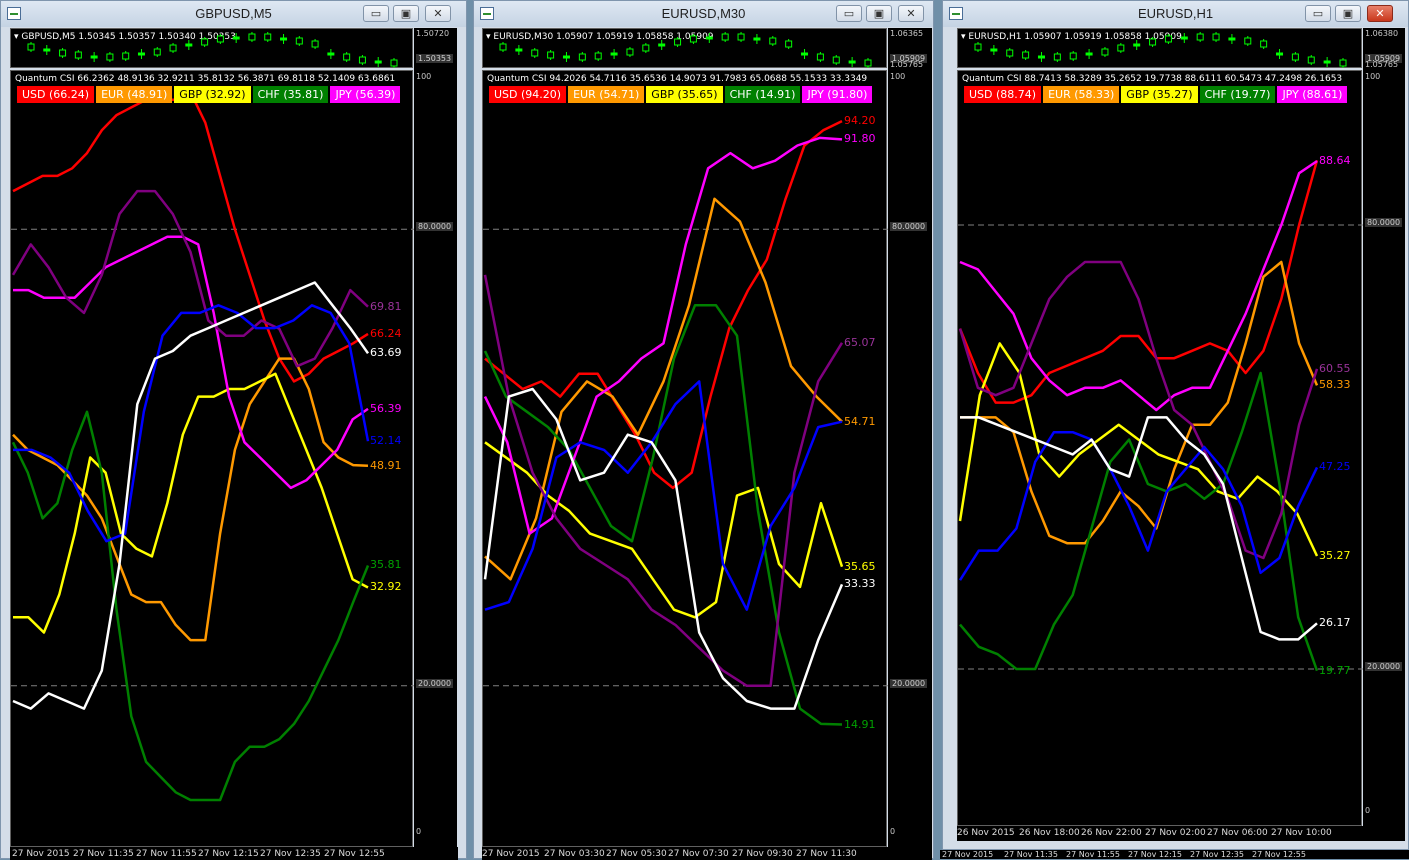 The width and height of the screenshot is (1409, 860). I want to click on end-value-label: 54.71, so click(860, 421).